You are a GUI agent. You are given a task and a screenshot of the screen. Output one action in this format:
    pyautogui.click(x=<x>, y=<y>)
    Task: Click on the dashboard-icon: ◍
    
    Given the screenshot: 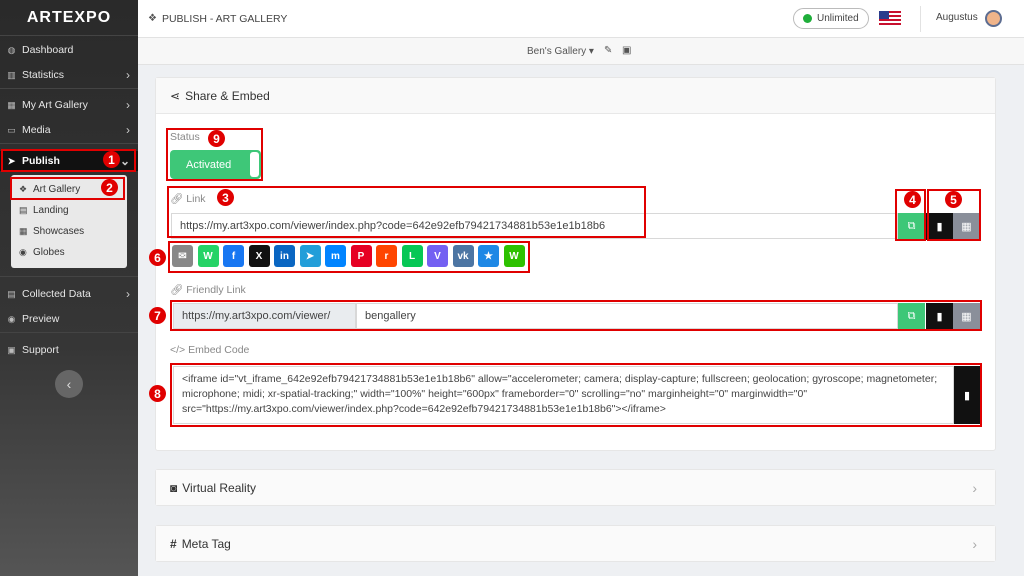 What is the action you would take?
    pyautogui.click(x=11, y=49)
    